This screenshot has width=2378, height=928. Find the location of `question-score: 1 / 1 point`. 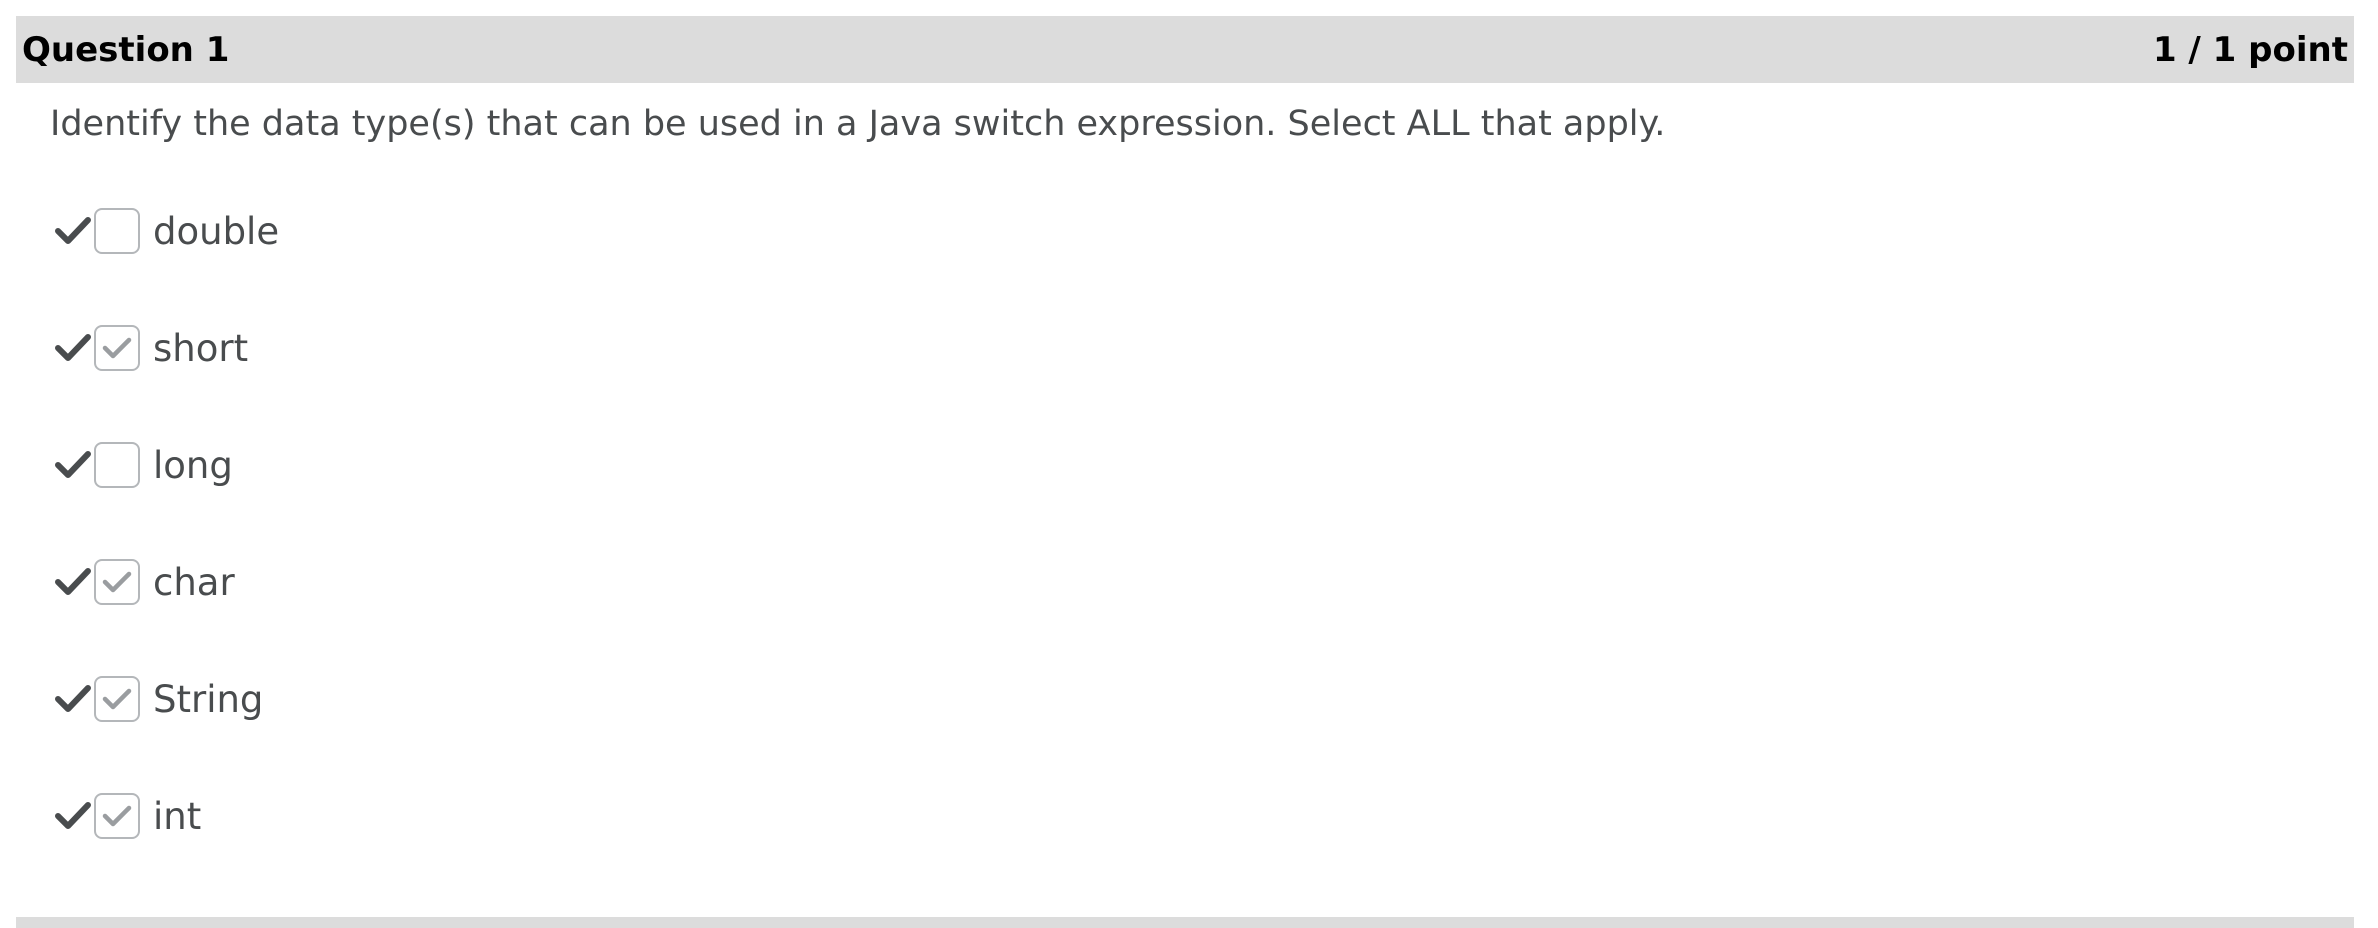

question-score: 1 / 1 point is located at coordinates (2250, 49).